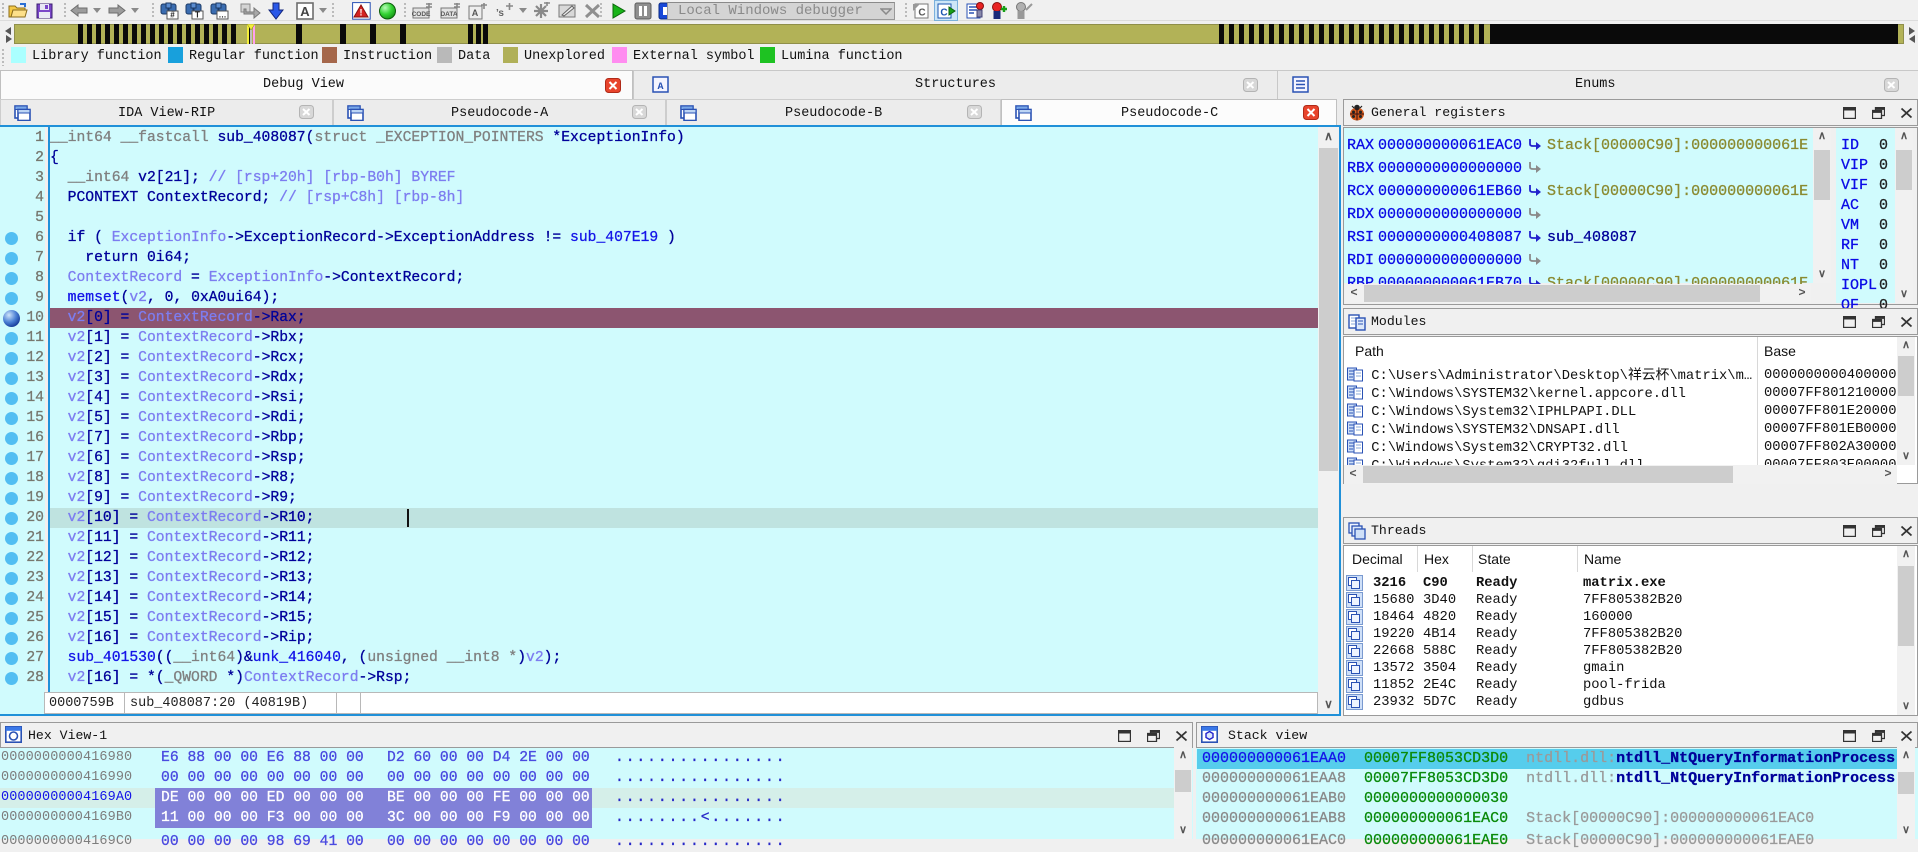 Image resolution: width=1918 pixels, height=852 pixels. Describe the element at coordinates (197, 15) in the screenshot. I see `svg-text: T` at that location.